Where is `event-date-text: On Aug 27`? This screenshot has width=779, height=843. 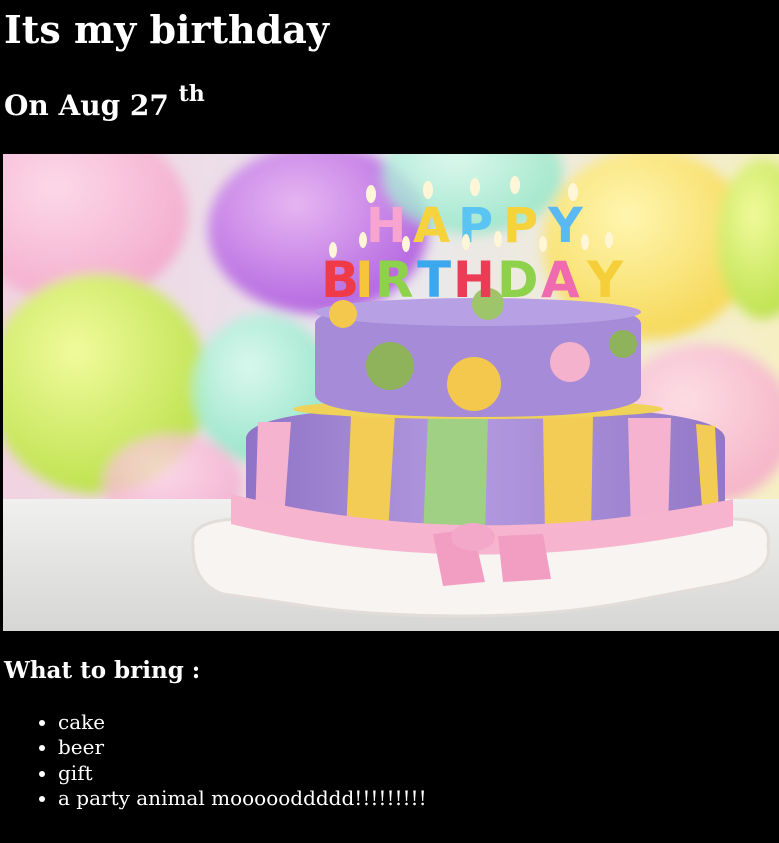
event-date-text: On Aug 27 is located at coordinates (91, 105).